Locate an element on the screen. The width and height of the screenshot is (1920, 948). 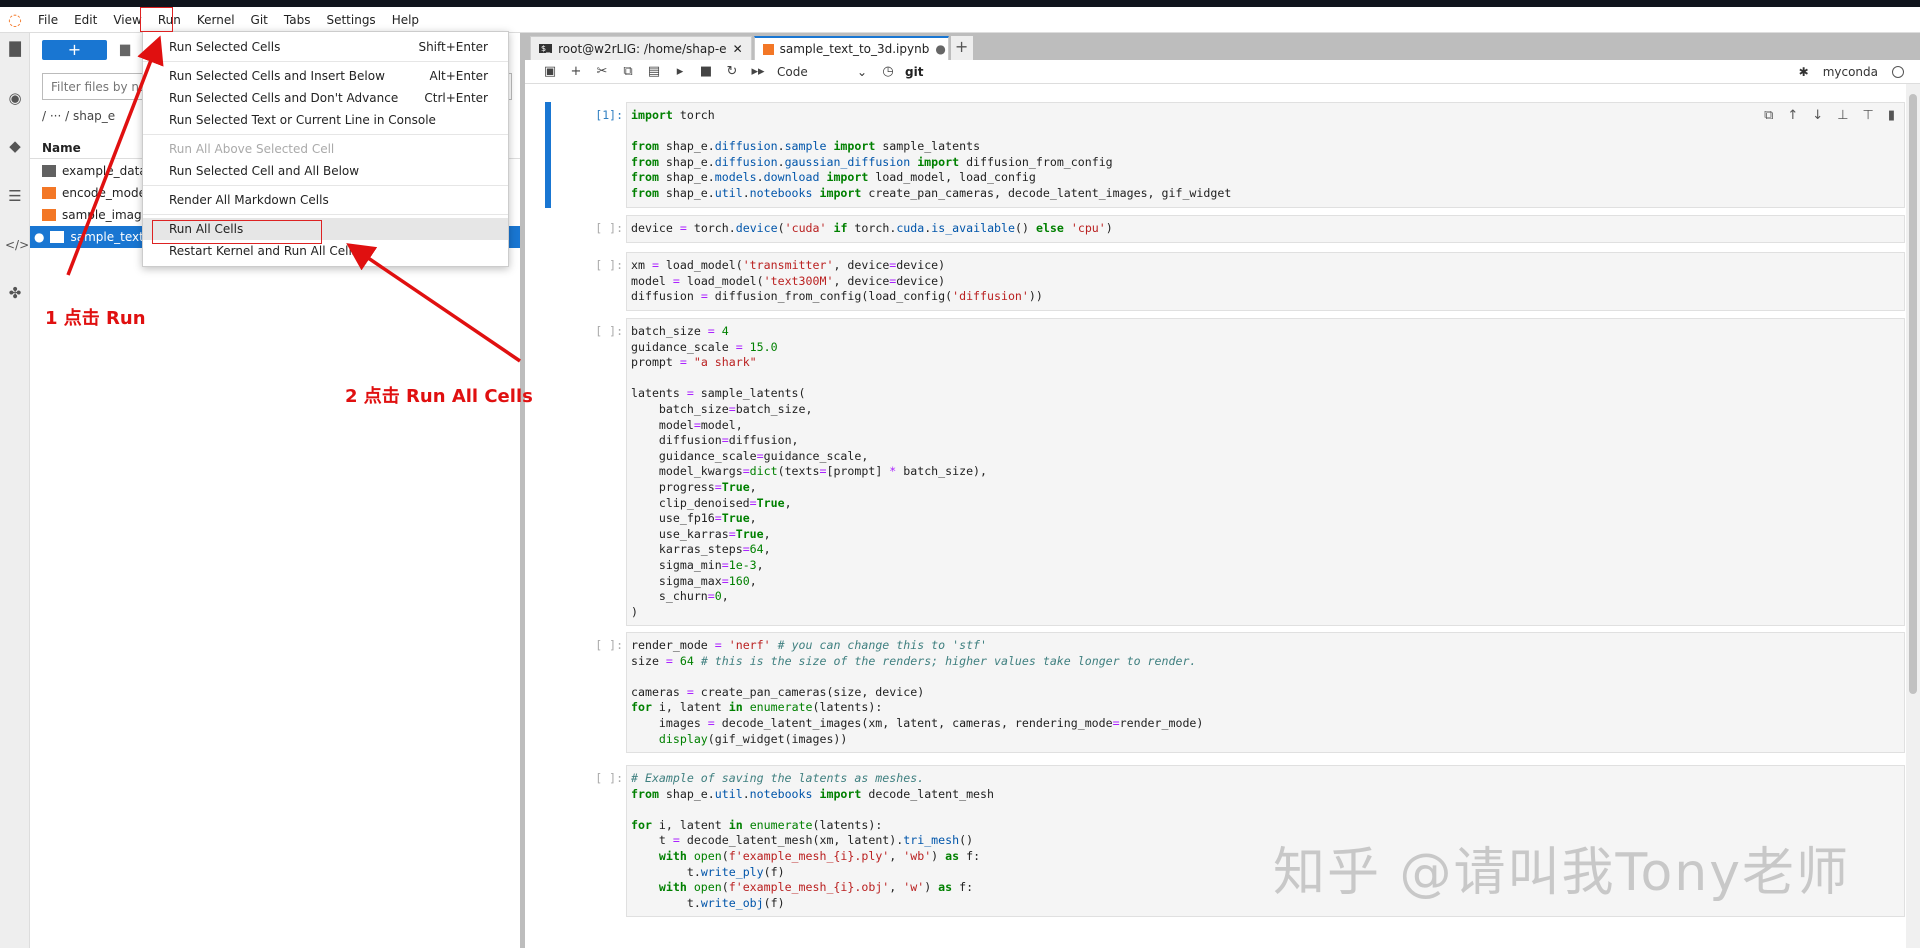
watermark: 知乎 @请叫我Tony老师 is located at coordinates (1562, 873).